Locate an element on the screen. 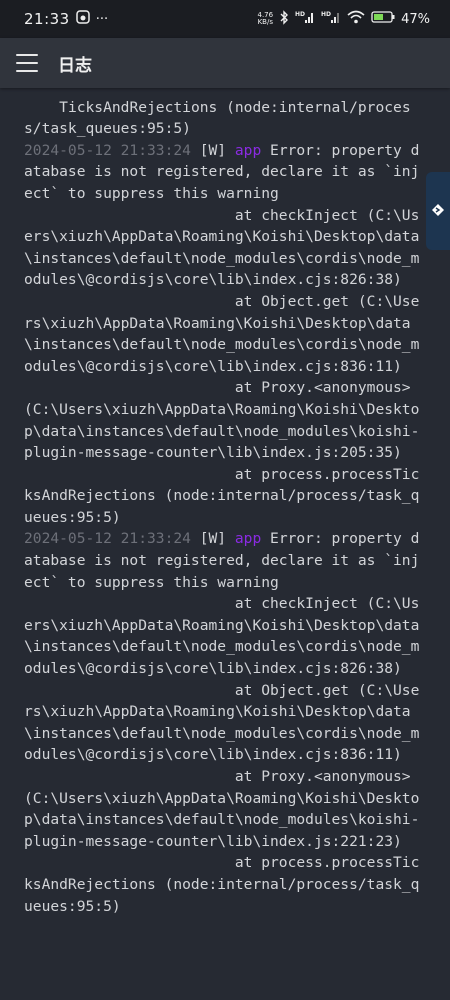 The height and width of the screenshot is (1000, 450). battery-percent: 47% is located at coordinates (415, 19).